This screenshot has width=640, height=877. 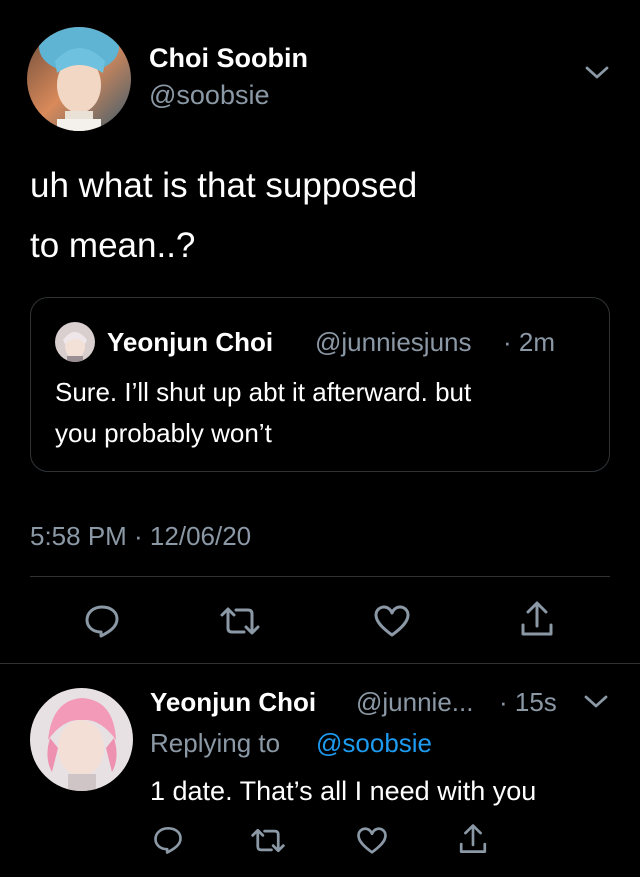 I want to click on quoted-author-name: Yeonjun Choi, so click(x=190, y=342).